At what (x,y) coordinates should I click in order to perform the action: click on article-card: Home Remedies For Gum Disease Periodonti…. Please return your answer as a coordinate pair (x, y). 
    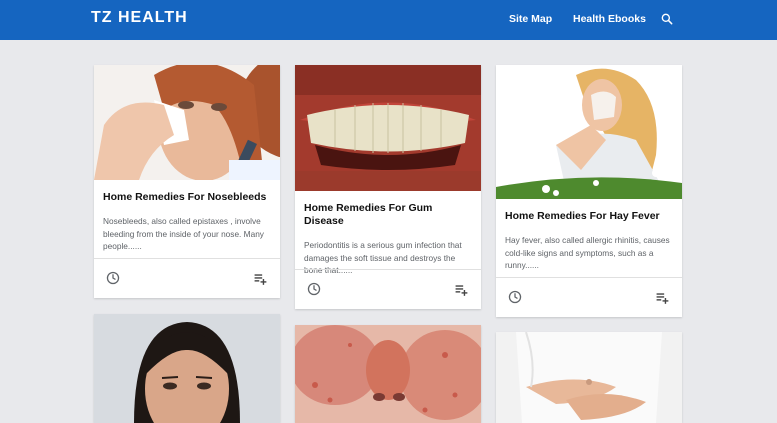
    Looking at the image, I should click on (388, 187).